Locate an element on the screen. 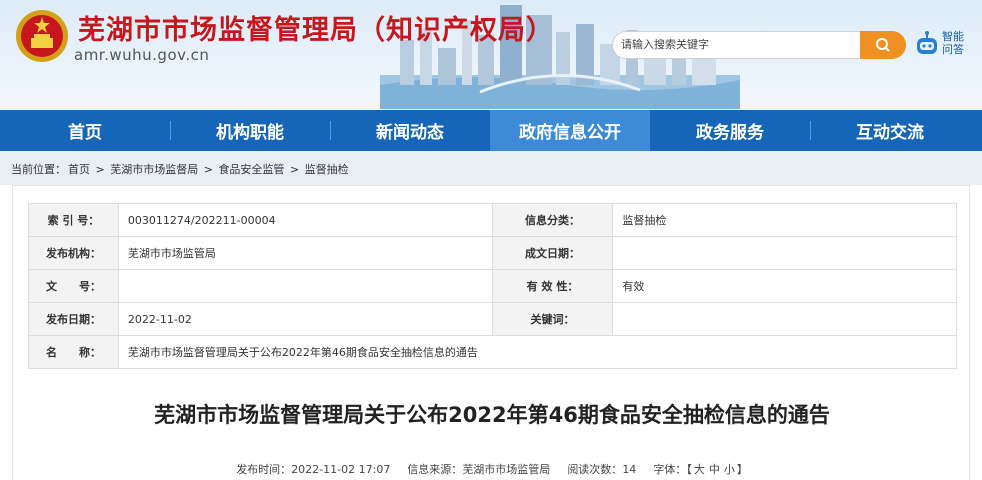 The height and width of the screenshot is (480, 982). robot-icon is located at coordinates (927, 44).